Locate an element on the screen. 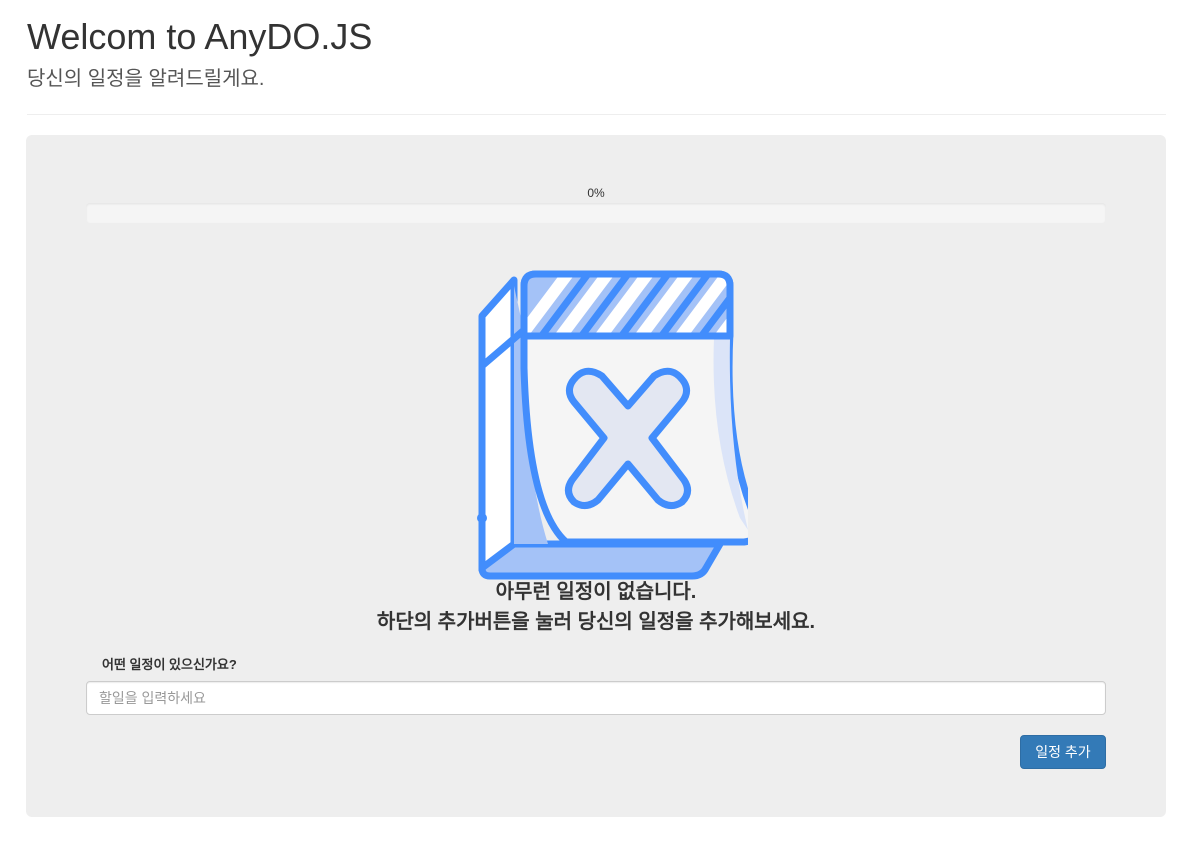 This screenshot has height=842, width=1198. empty-state-line-1: 아무런 일정이 없습니다. is located at coordinates (596, 592).